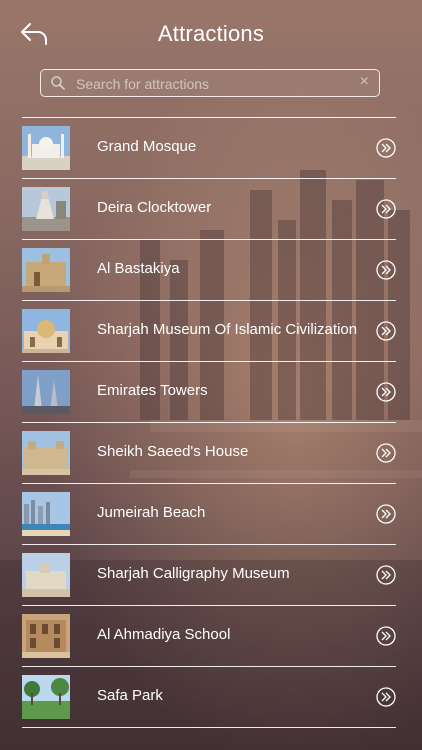  Describe the element at coordinates (209, 514) in the screenshot. I see `list-item: Jumeirah Beach` at that location.